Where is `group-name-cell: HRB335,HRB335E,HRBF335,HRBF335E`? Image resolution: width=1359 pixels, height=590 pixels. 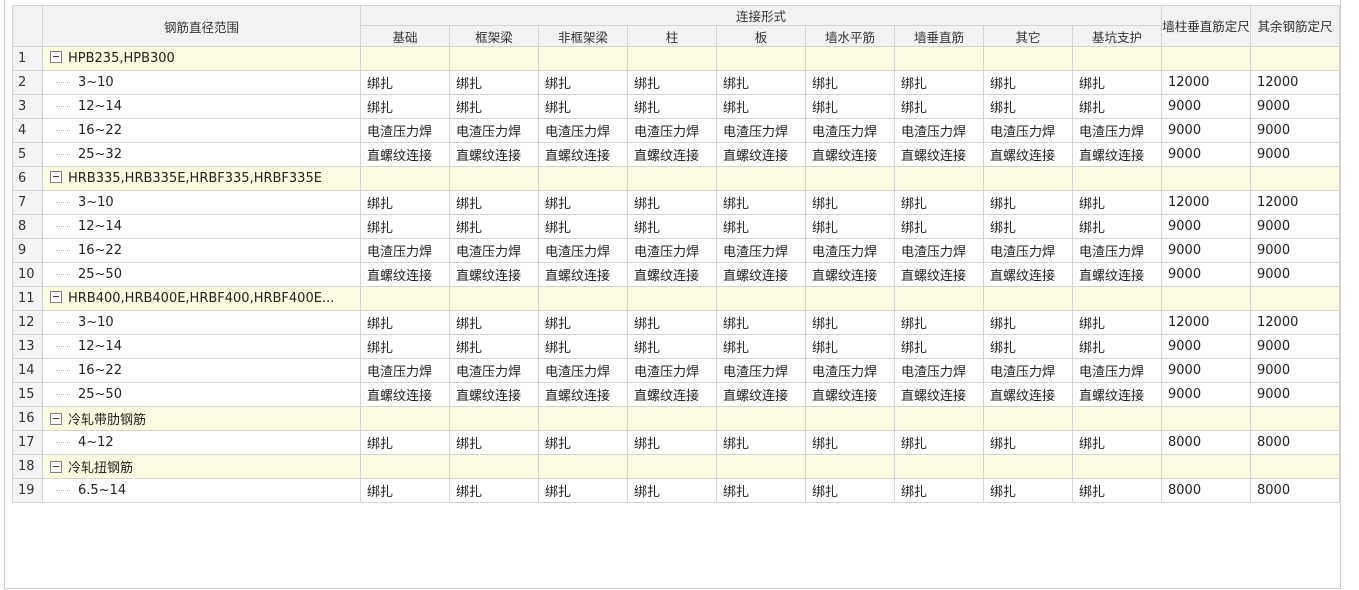 group-name-cell: HRB335,HRB335E,HRBF335,HRBF335E is located at coordinates (201, 178).